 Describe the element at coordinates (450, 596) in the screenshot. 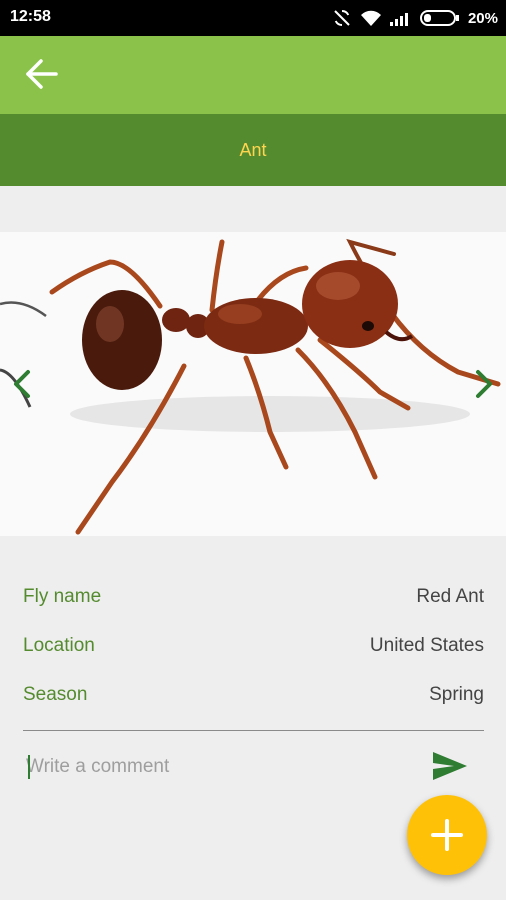

I see `detail-value: Red Ant` at that location.